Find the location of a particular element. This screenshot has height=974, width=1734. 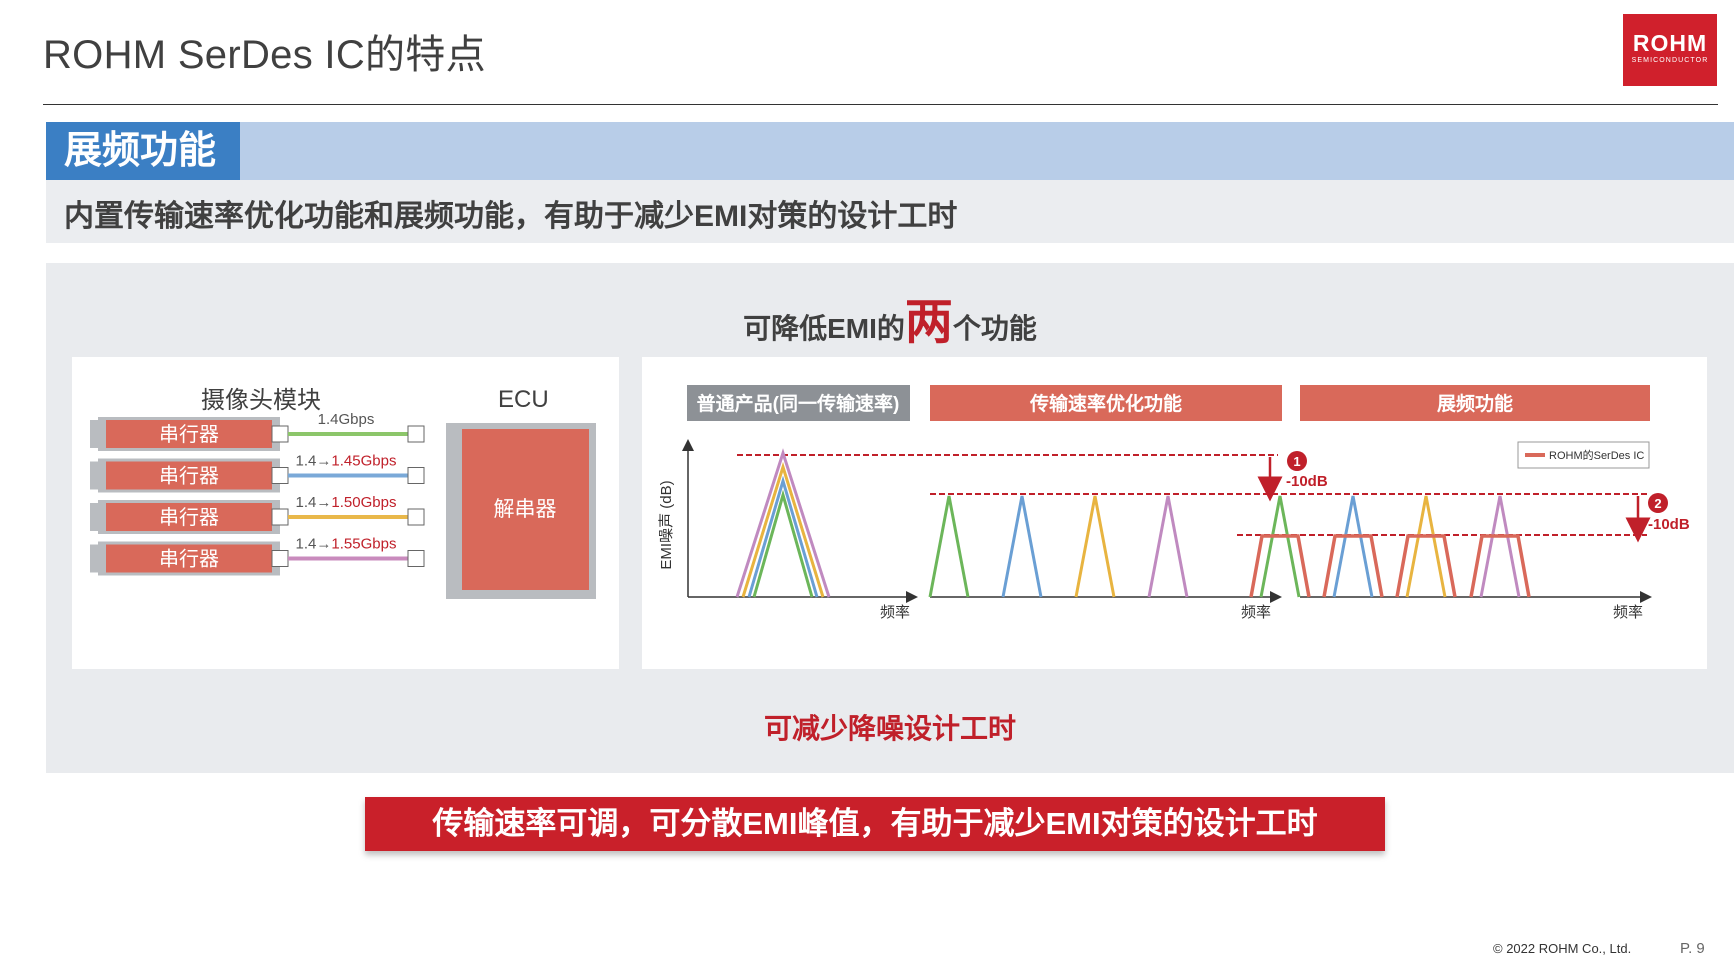

section-band is located at coordinates (890, 151).